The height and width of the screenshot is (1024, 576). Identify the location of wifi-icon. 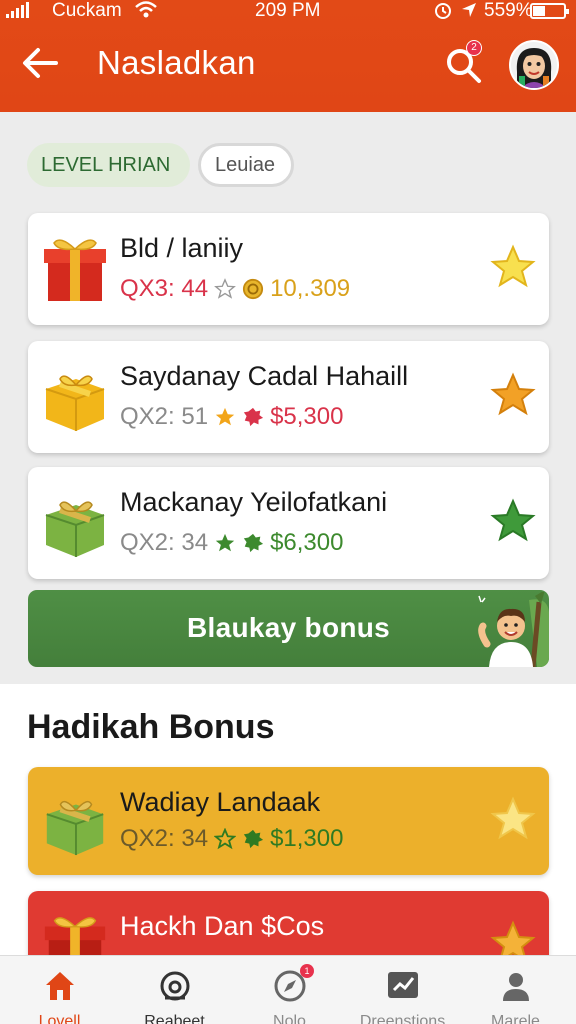
(146, 13).